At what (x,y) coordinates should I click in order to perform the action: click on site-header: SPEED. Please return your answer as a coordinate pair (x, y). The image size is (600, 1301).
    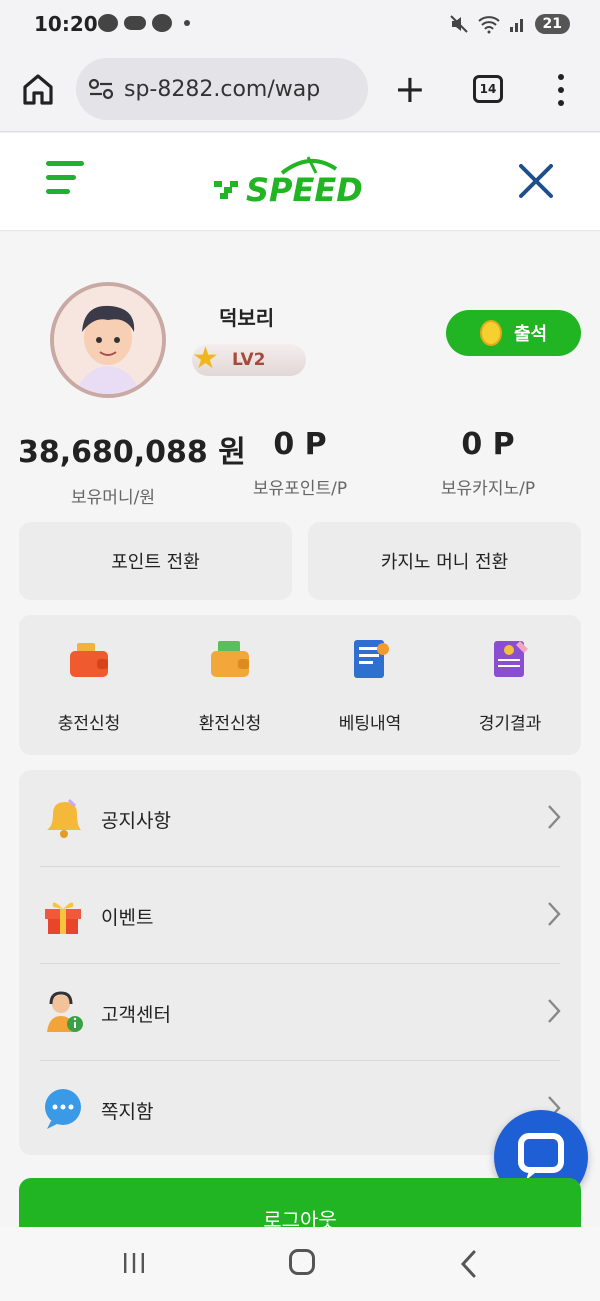
    Looking at the image, I should click on (300, 182).